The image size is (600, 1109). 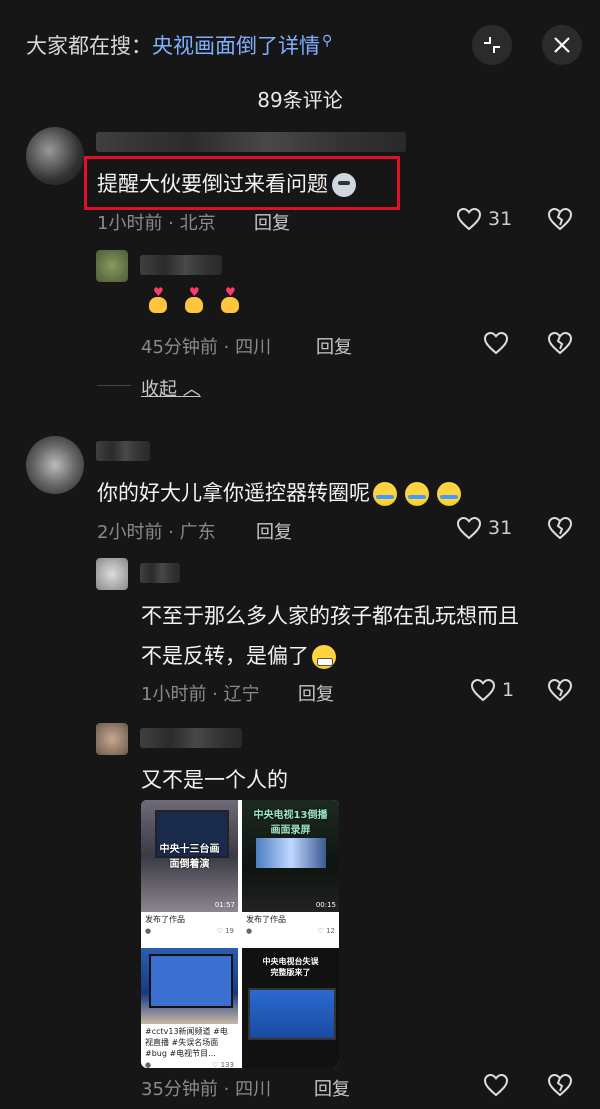 I want to click on thumbnail-likes: ♡ 12, so click(x=326, y=931).